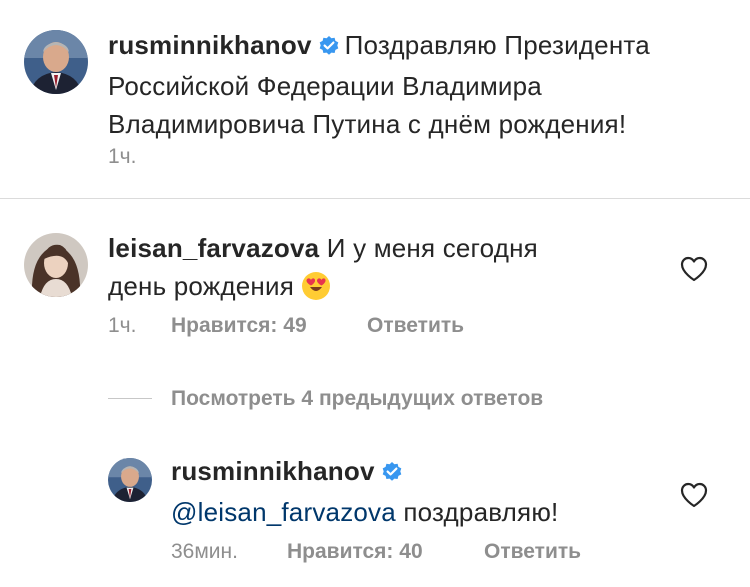 The image size is (750, 587). Describe the element at coordinates (415, 326) in the screenshot. I see `comment-reply-button: Ответить` at that location.